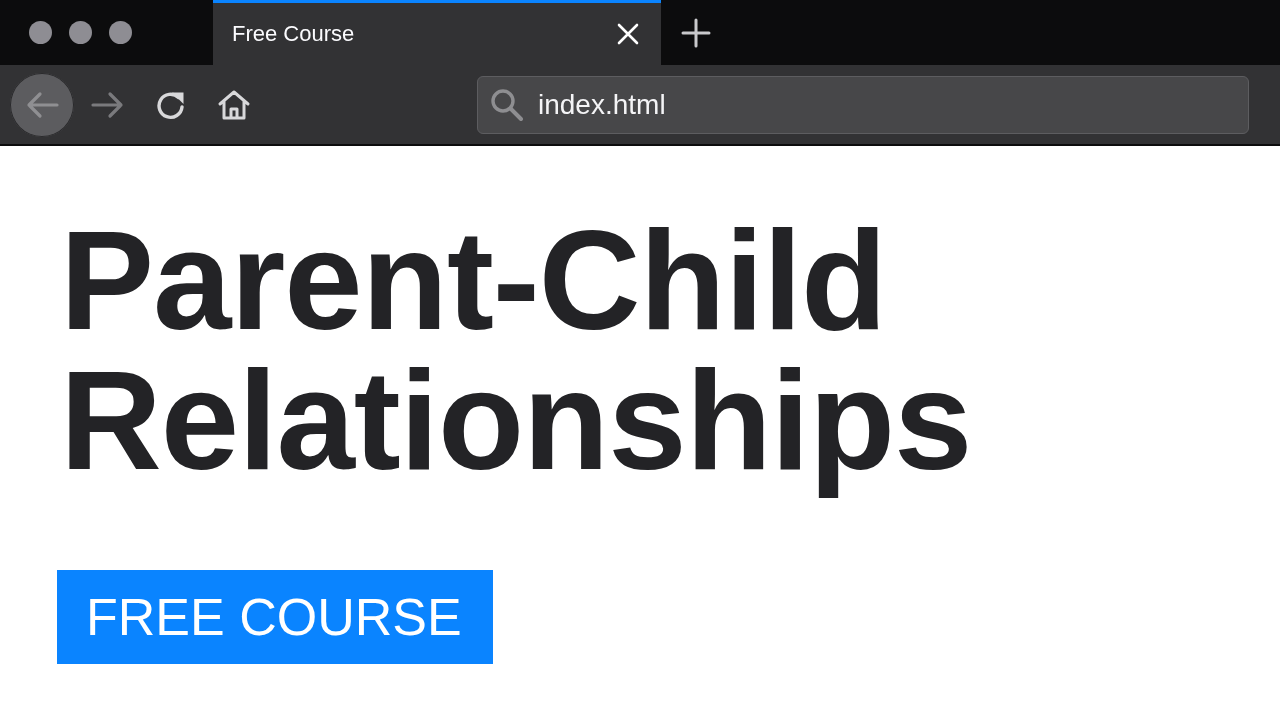 The width and height of the screenshot is (1280, 720). I want to click on search-icon, so click(507, 104).